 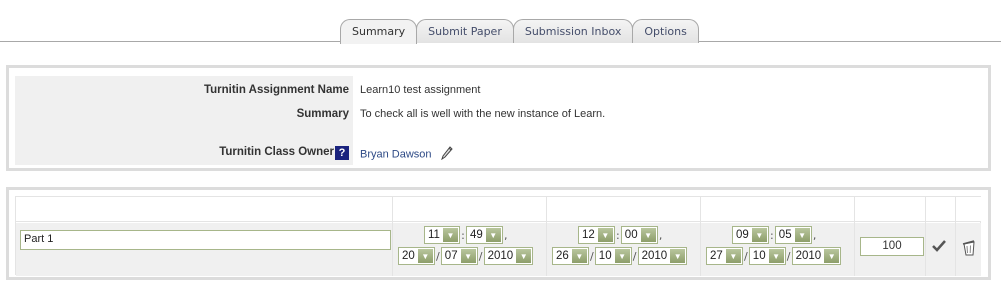 What do you see at coordinates (205, 240) in the screenshot?
I see `part-name-input: Part 1` at bounding box center [205, 240].